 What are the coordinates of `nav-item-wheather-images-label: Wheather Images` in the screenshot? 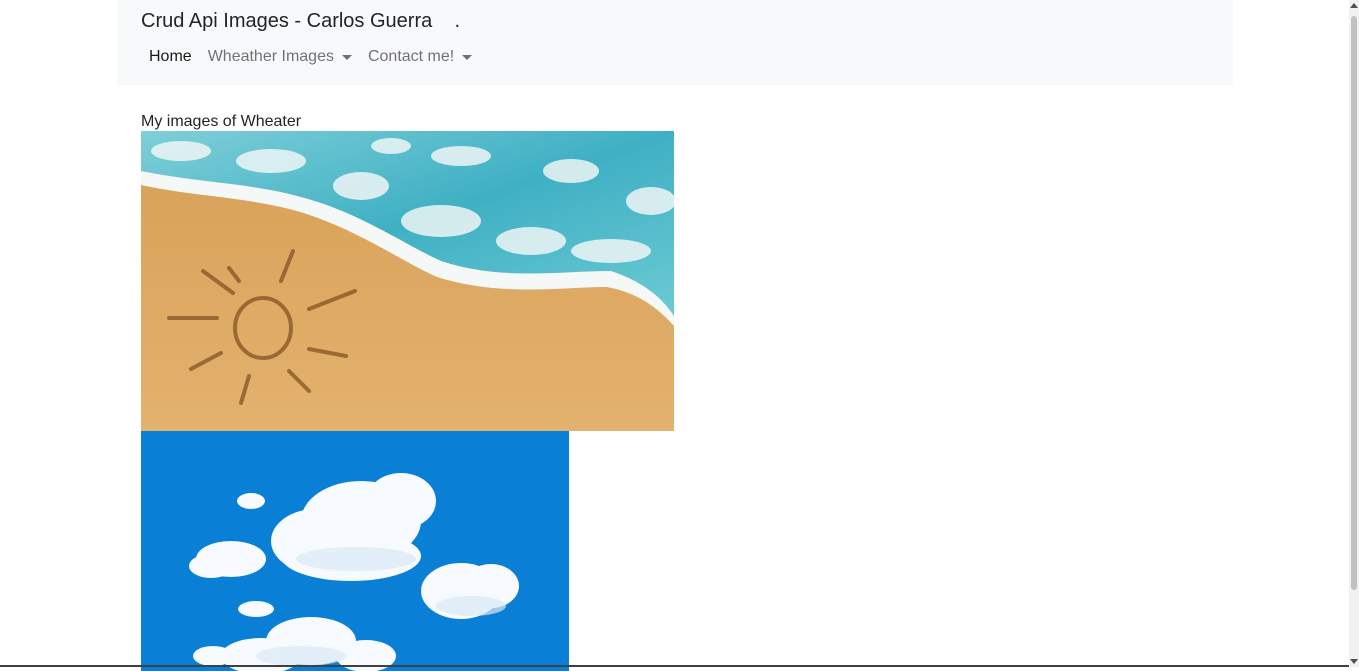 It's located at (270, 56).